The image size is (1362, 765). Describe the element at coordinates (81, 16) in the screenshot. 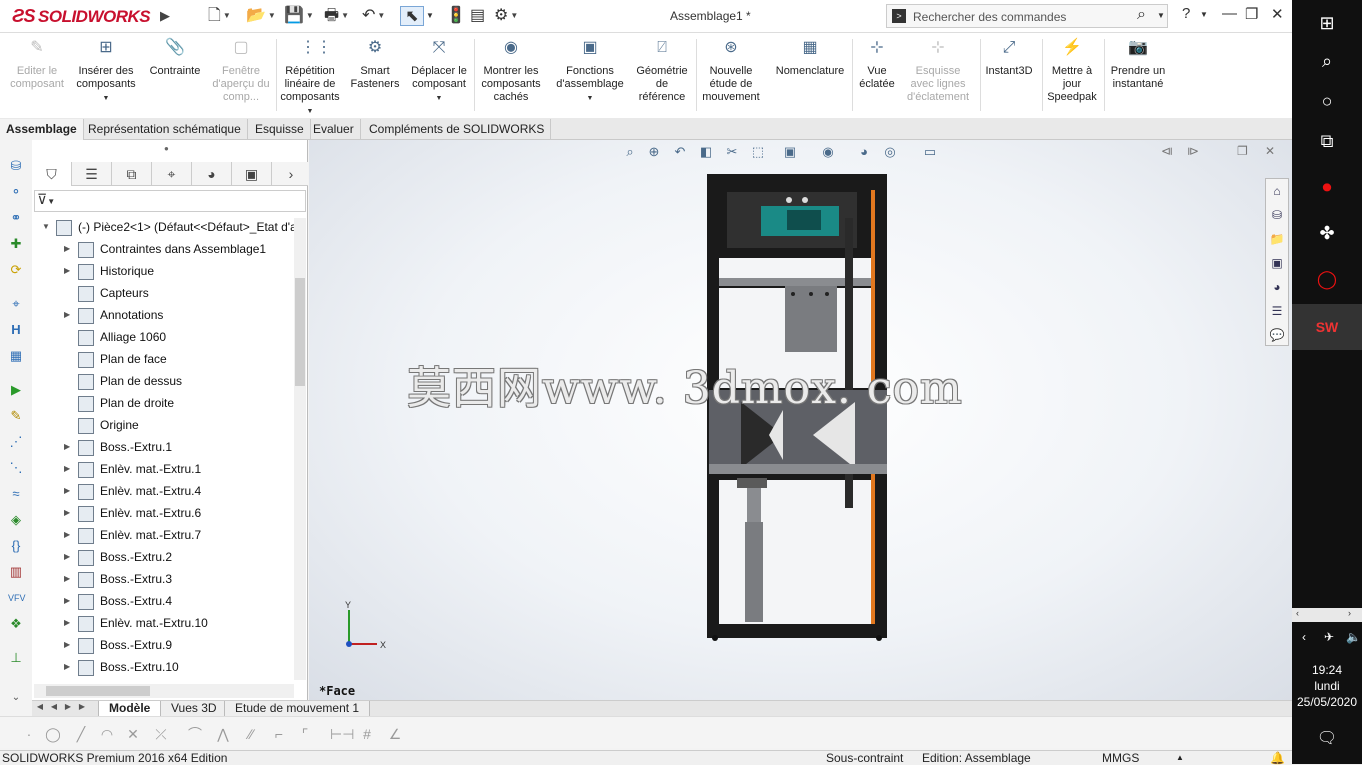

I see `solidworks-logo: ƧS SOLIDWORKS` at that location.